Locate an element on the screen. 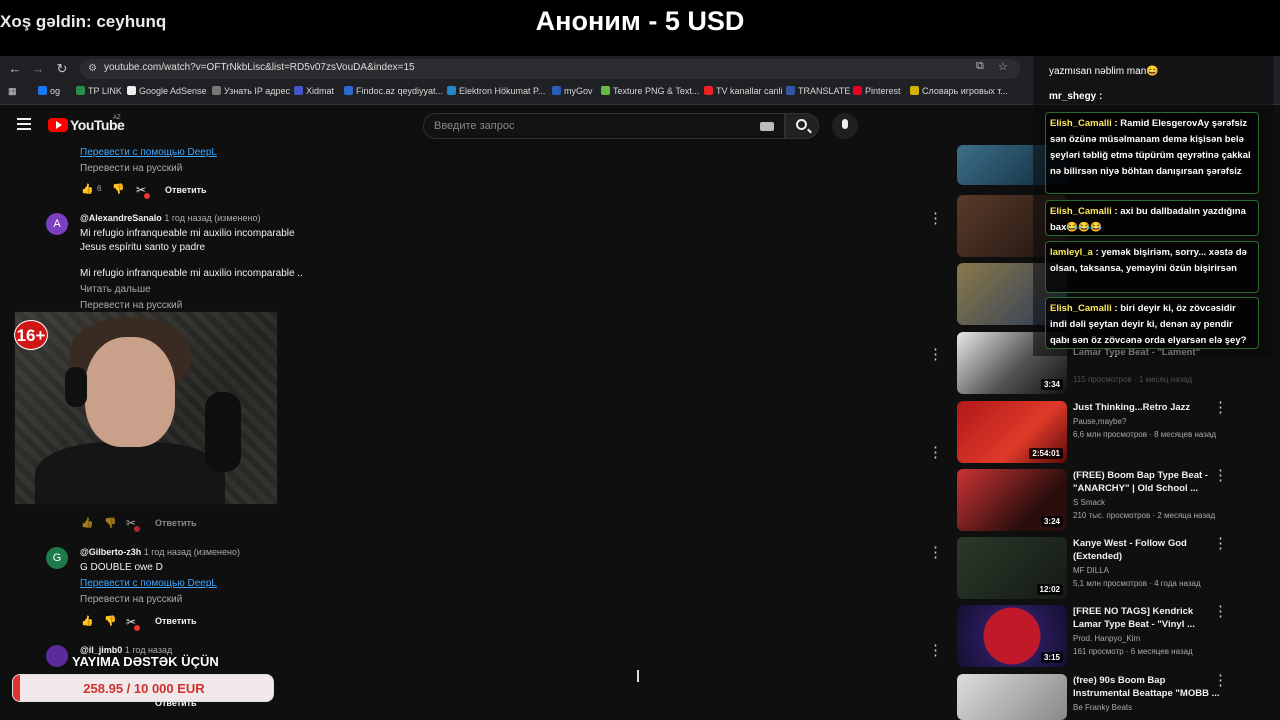 Image resolution: width=1280 pixels, height=720 pixels. video-thumbnail: 3:24 is located at coordinates (1012, 500).